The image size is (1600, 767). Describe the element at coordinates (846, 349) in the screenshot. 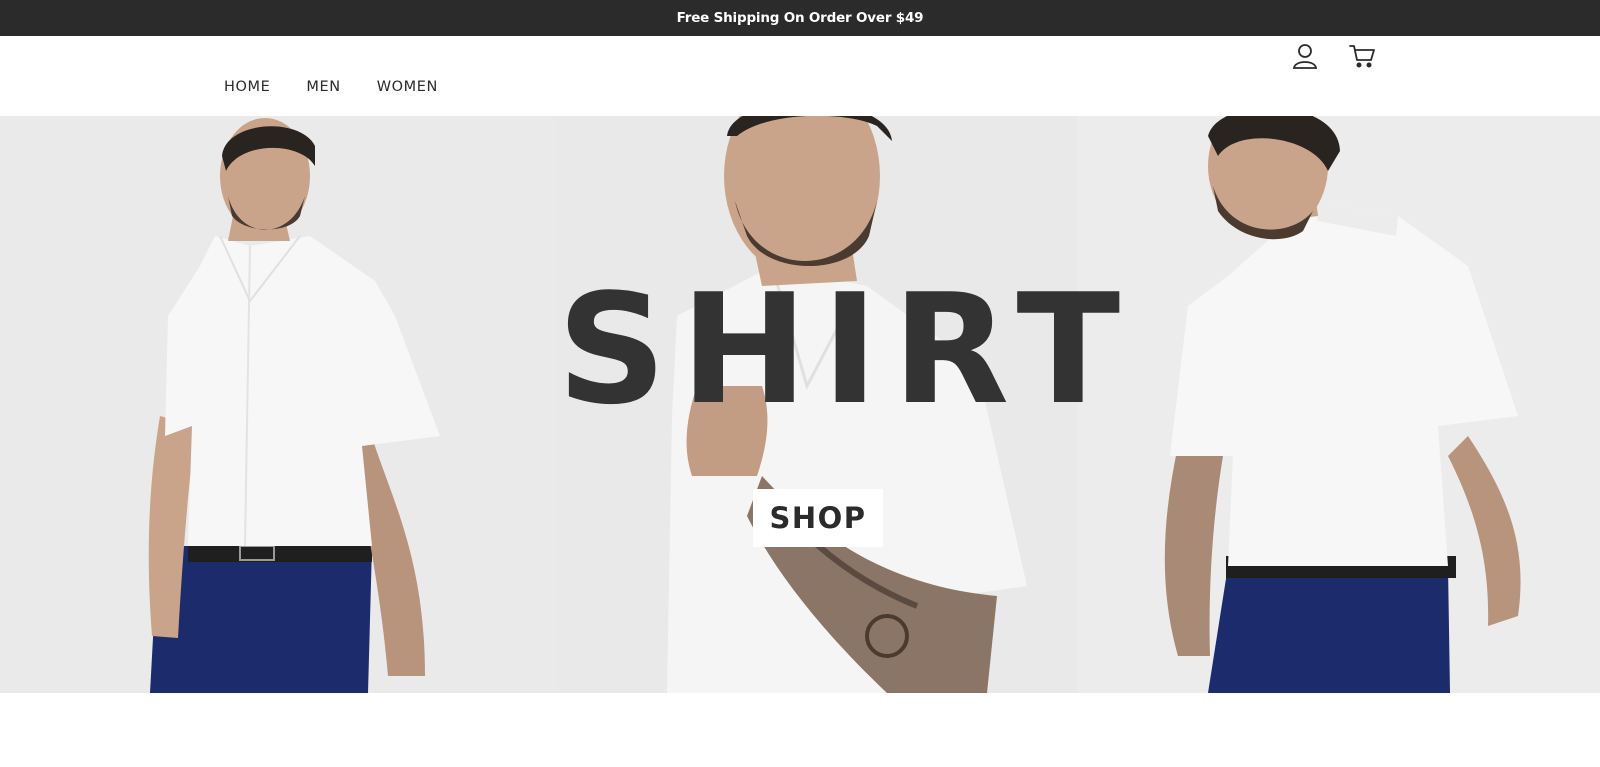

I see `hero-title: SHIRT` at that location.